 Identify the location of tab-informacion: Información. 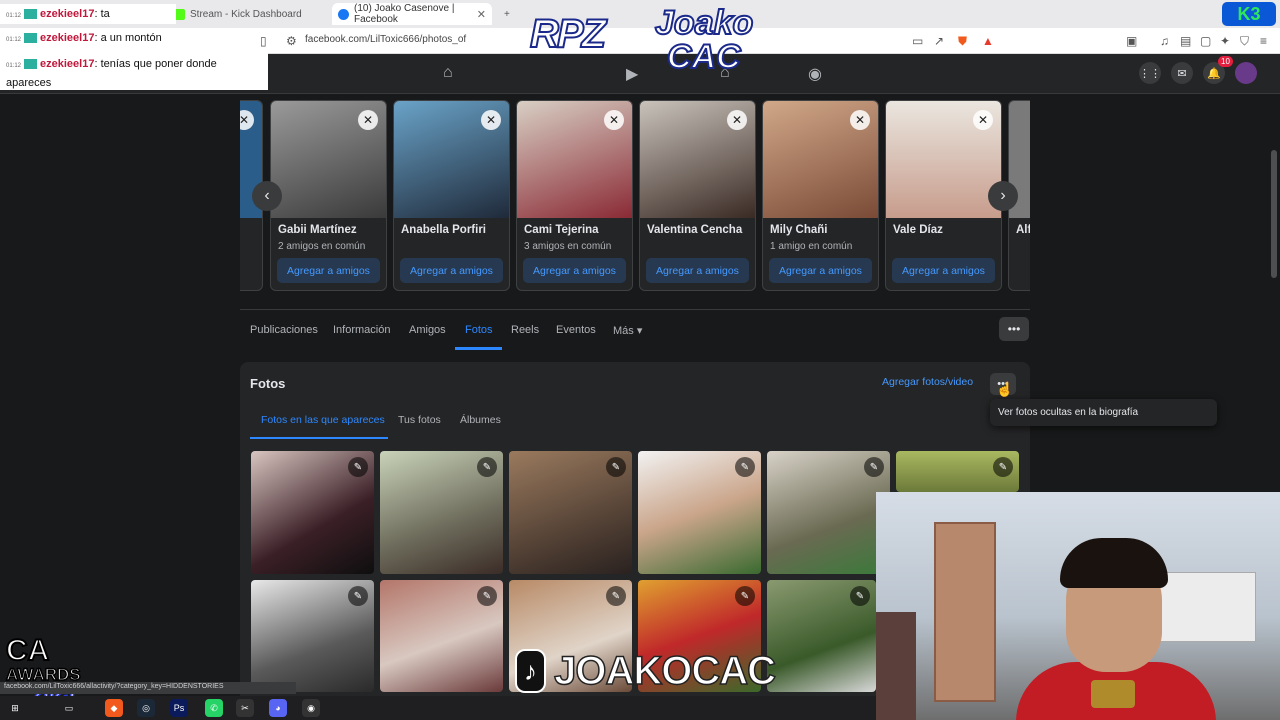
(361, 330).